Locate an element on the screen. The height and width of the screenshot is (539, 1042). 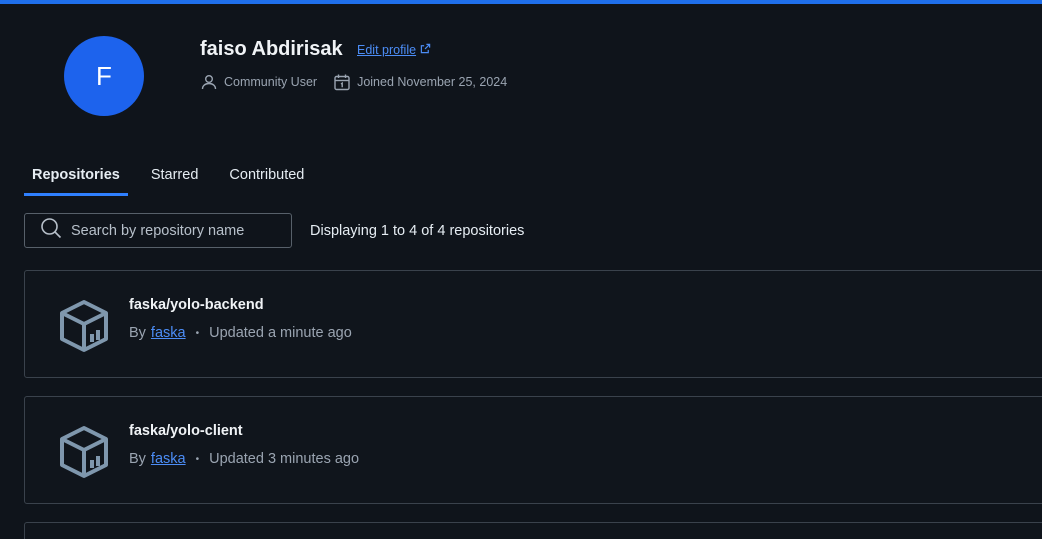
search-icon is located at coordinates (48, 230).